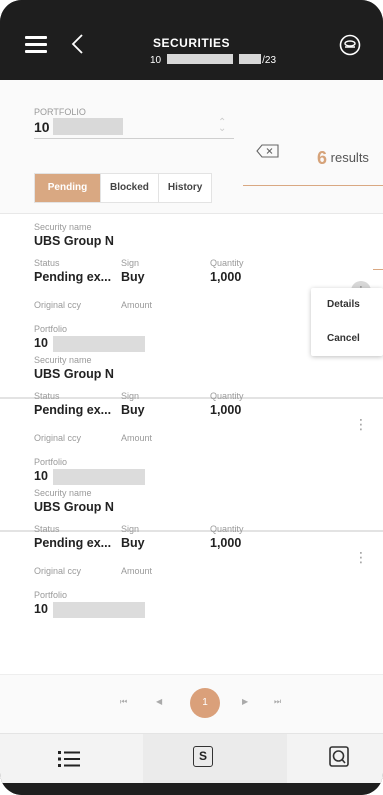 The width and height of the screenshot is (383, 795). I want to click on results-label: results, so click(349, 157).